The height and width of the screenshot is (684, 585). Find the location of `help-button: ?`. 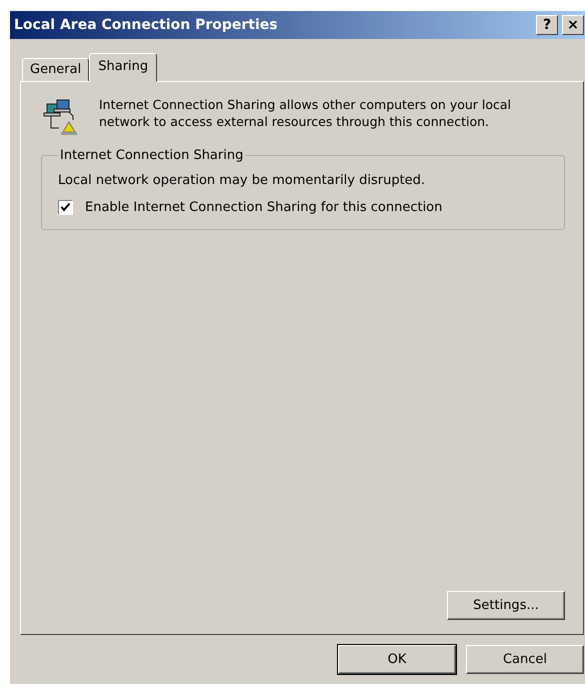

help-button: ? is located at coordinates (547, 25).